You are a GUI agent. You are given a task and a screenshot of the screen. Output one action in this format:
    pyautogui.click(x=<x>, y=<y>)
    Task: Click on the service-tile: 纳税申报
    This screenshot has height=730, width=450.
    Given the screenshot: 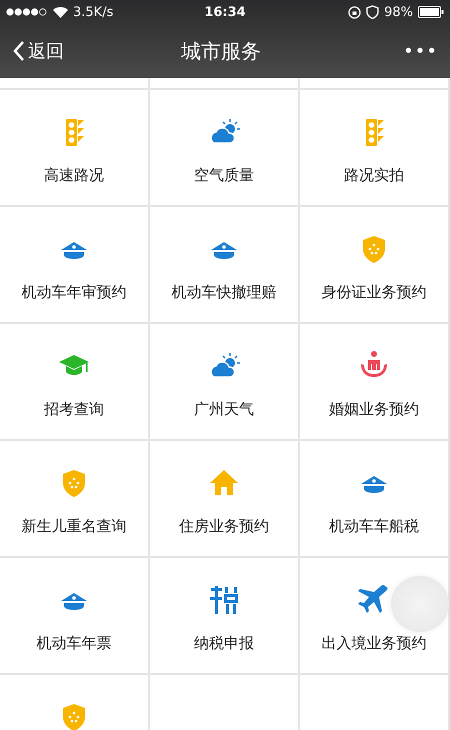 What is the action you would take?
    pyautogui.click(x=225, y=616)
    